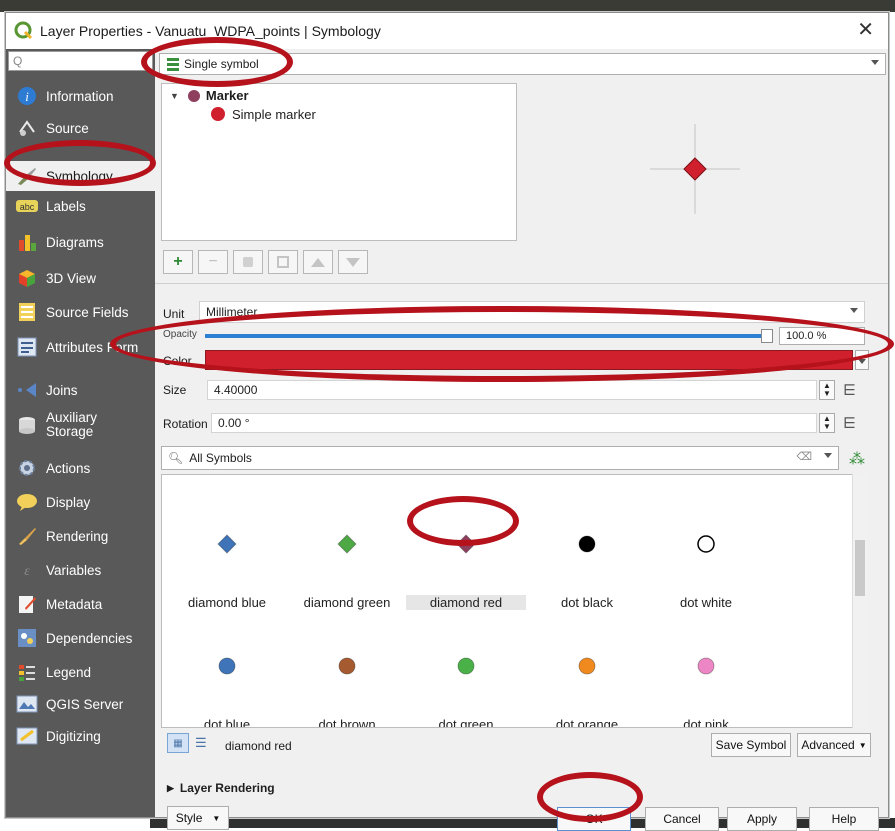  What do you see at coordinates (80, 61) in the screenshot?
I see `sidebar-search-input: Q` at bounding box center [80, 61].